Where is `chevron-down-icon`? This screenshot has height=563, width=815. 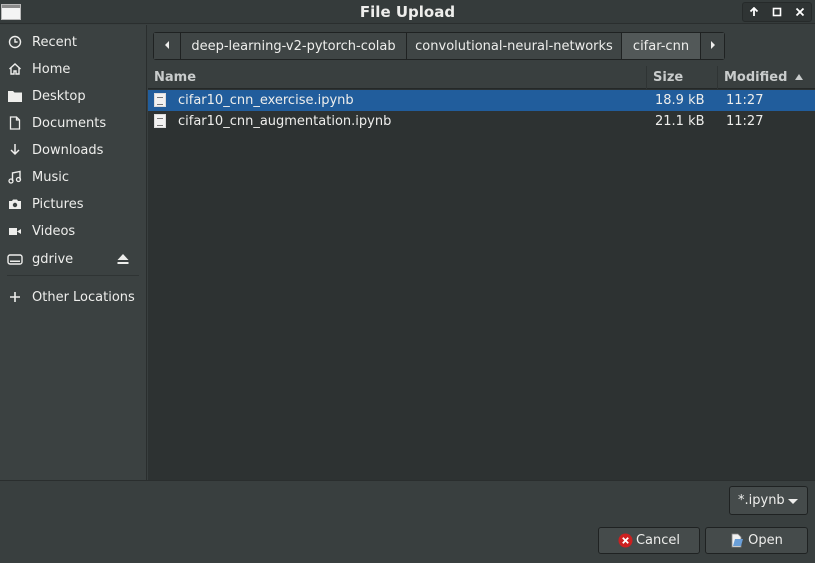 chevron-down-icon is located at coordinates (793, 501).